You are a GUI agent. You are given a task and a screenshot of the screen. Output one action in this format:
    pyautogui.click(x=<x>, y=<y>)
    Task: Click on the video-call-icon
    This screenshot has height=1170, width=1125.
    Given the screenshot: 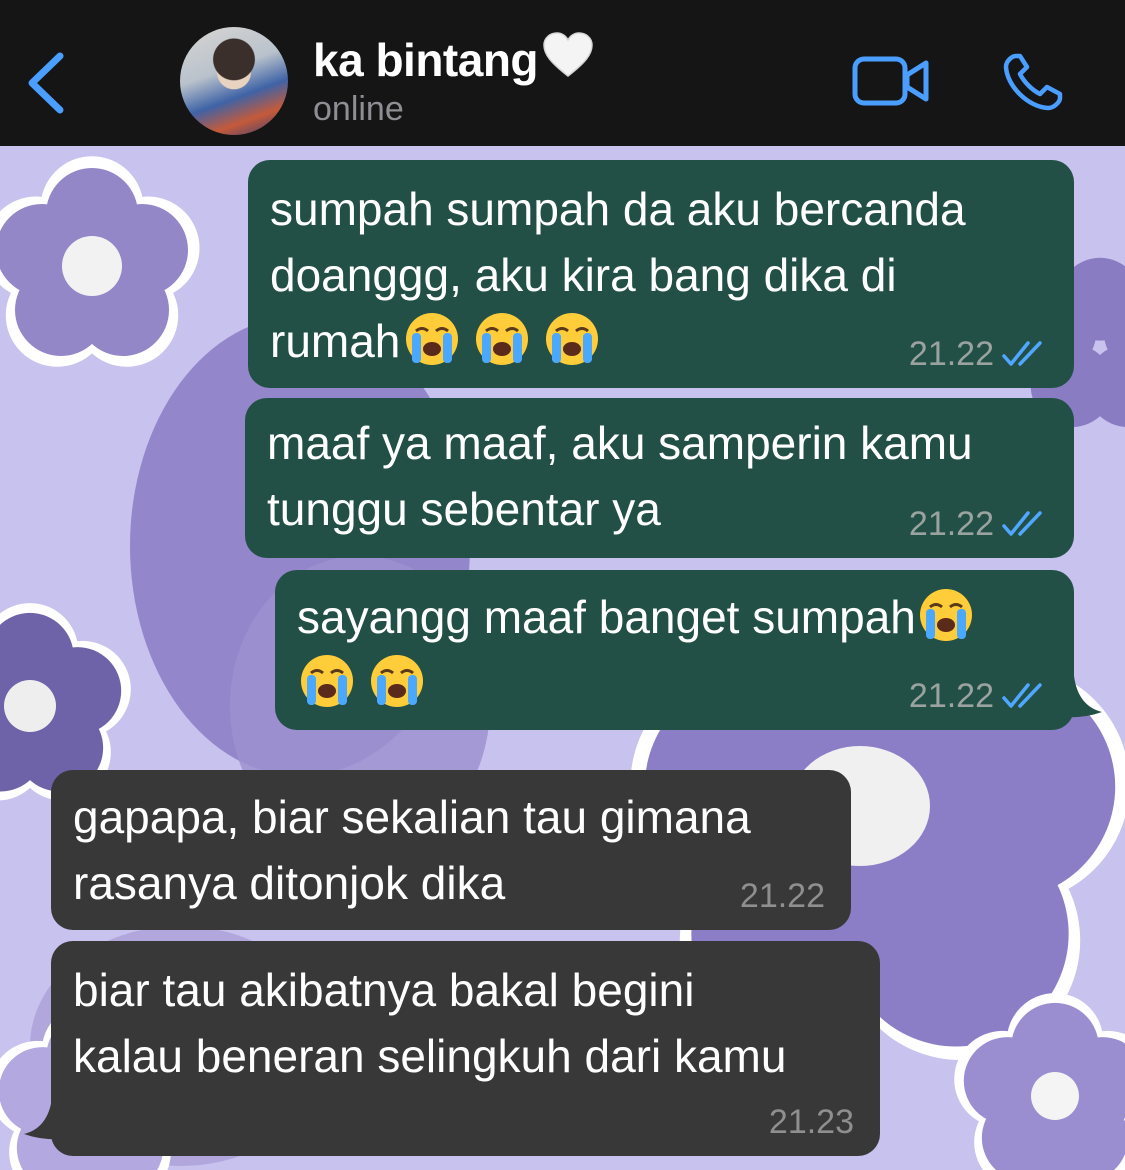 What is the action you would take?
    pyautogui.click(x=891, y=81)
    